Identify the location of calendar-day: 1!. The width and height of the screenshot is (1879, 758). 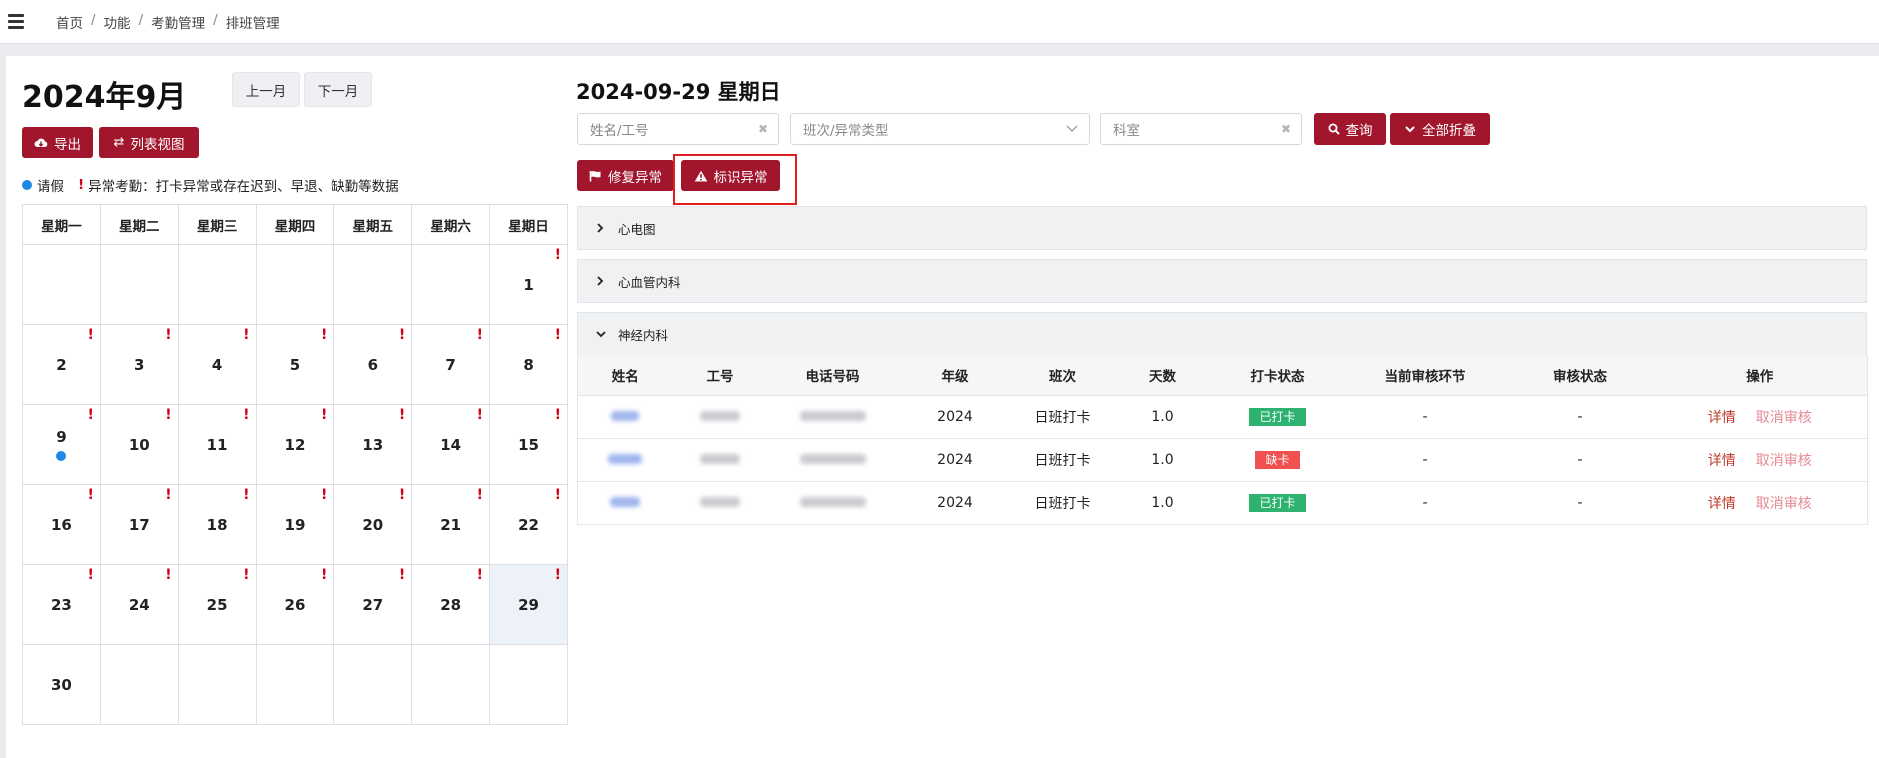
(528, 284).